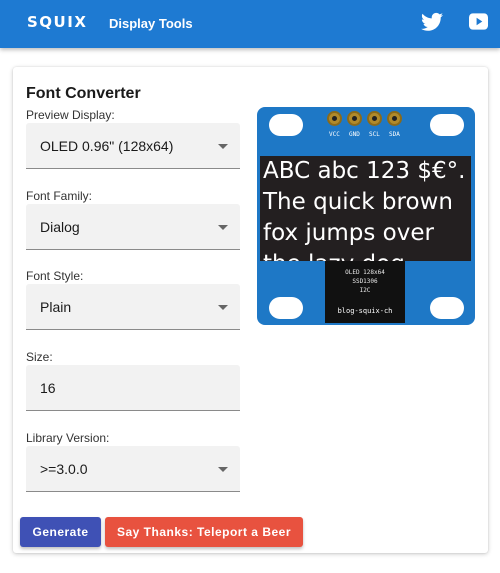 This screenshot has width=500, height=573. What do you see at coordinates (39, 357) in the screenshot?
I see `size-label: Size:` at bounding box center [39, 357].